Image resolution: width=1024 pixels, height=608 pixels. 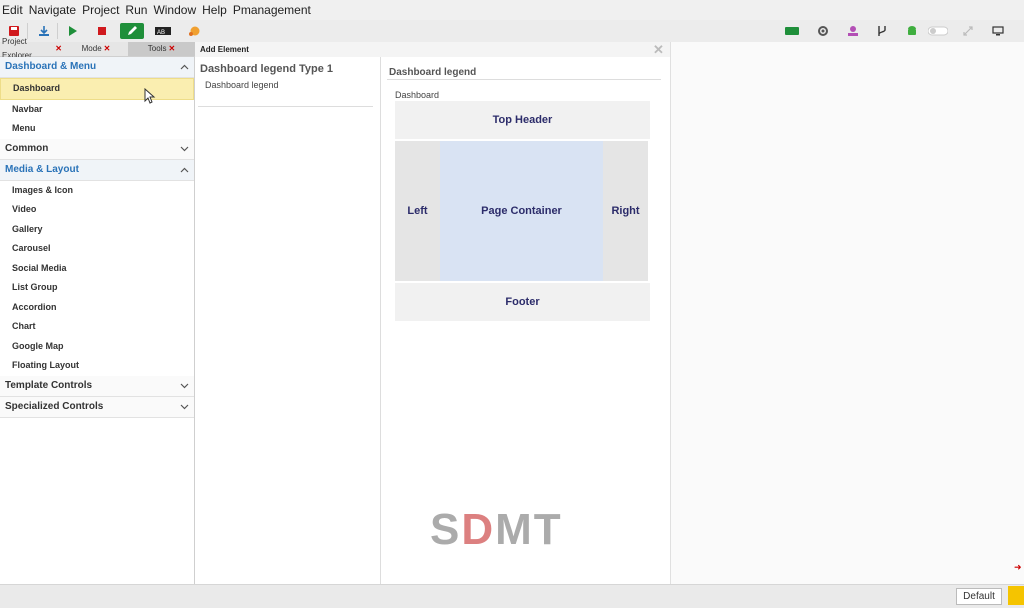 I want to click on section-label: Media & Layout, so click(x=42, y=169).